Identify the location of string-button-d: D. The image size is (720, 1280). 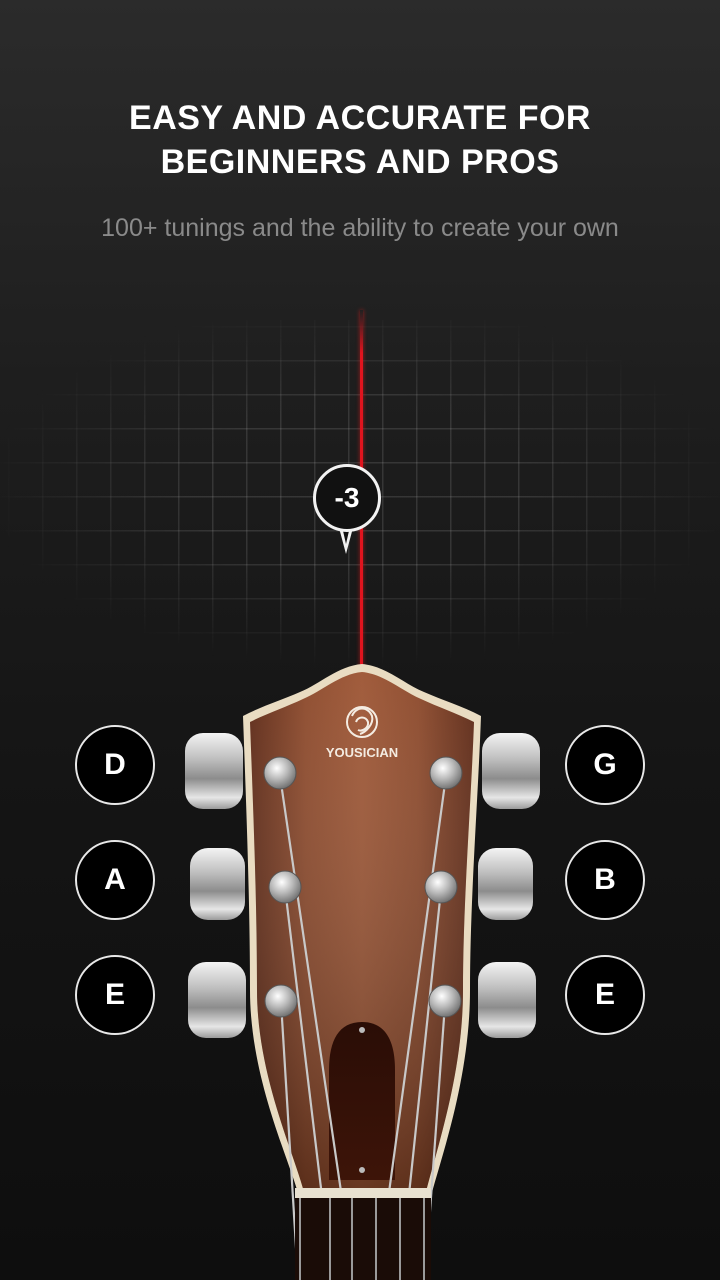
(115, 765).